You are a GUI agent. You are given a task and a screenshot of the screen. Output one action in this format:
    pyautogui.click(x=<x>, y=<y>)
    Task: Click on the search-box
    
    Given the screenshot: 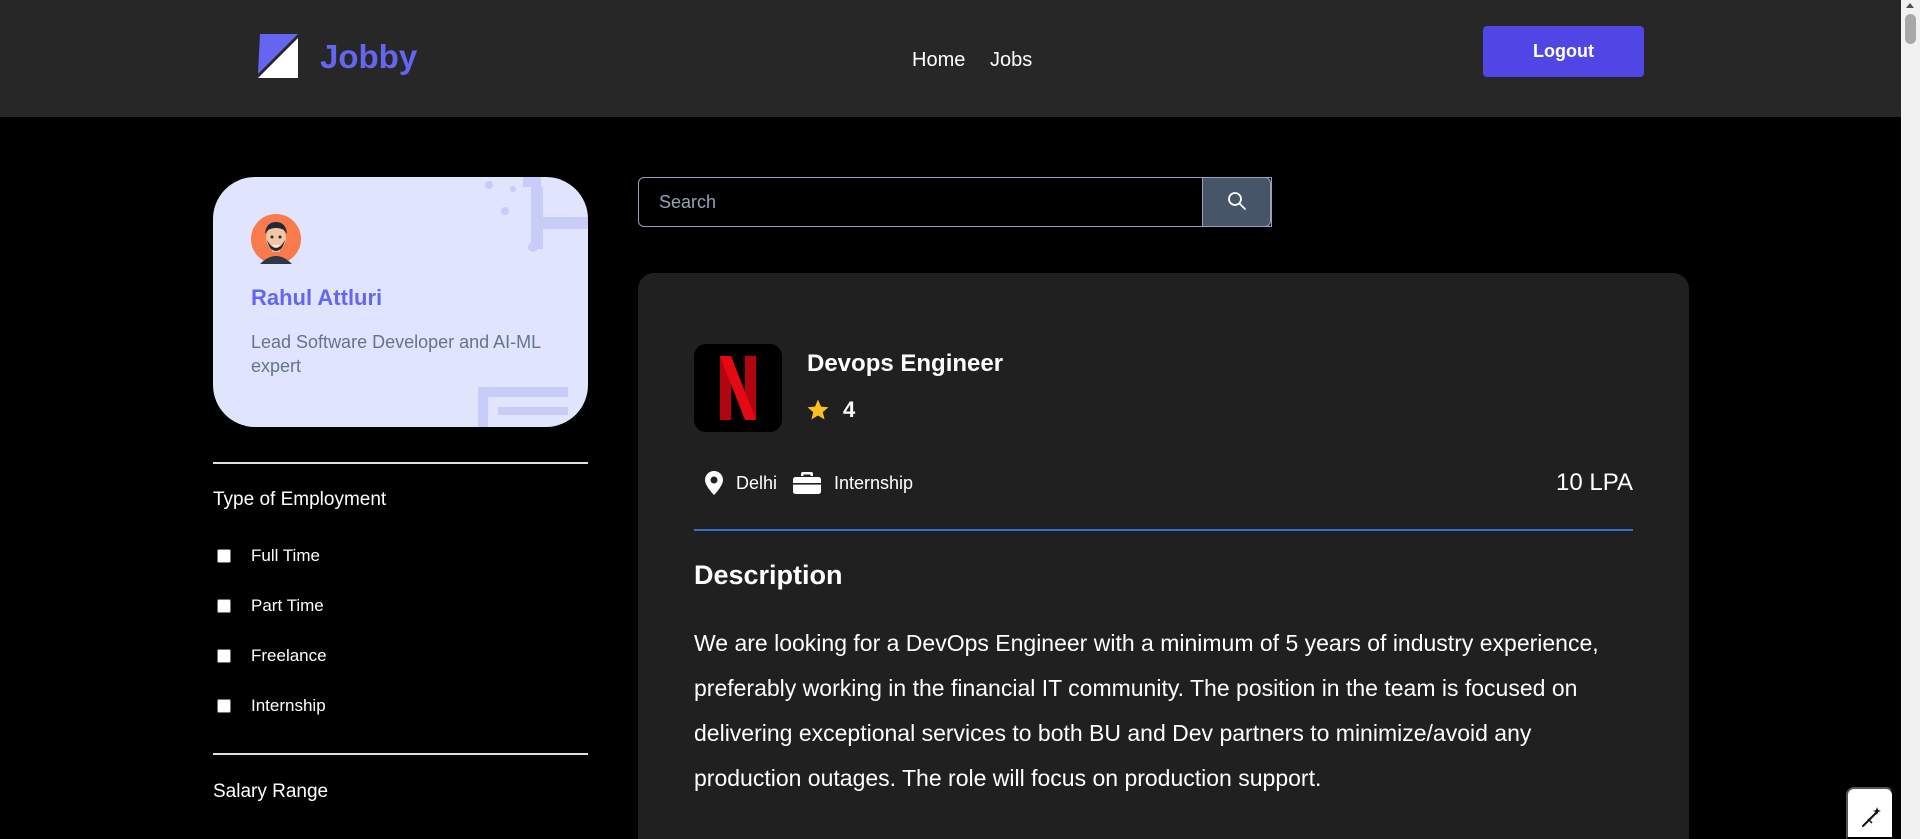 What is the action you would take?
    pyautogui.click(x=955, y=202)
    